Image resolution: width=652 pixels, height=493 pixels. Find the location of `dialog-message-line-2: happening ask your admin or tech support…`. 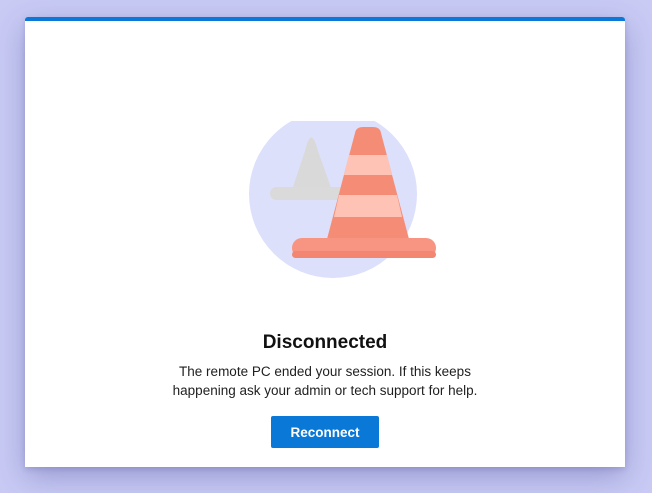

dialog-message-line-2: happening ask your admin or tech support… is located at coordinates (325, 390).